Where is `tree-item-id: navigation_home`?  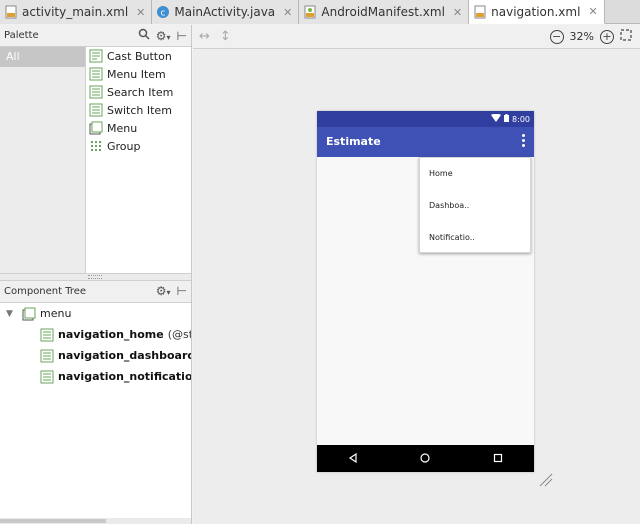
tree-item-id: navigation_home is located at coordinates (111, 334).